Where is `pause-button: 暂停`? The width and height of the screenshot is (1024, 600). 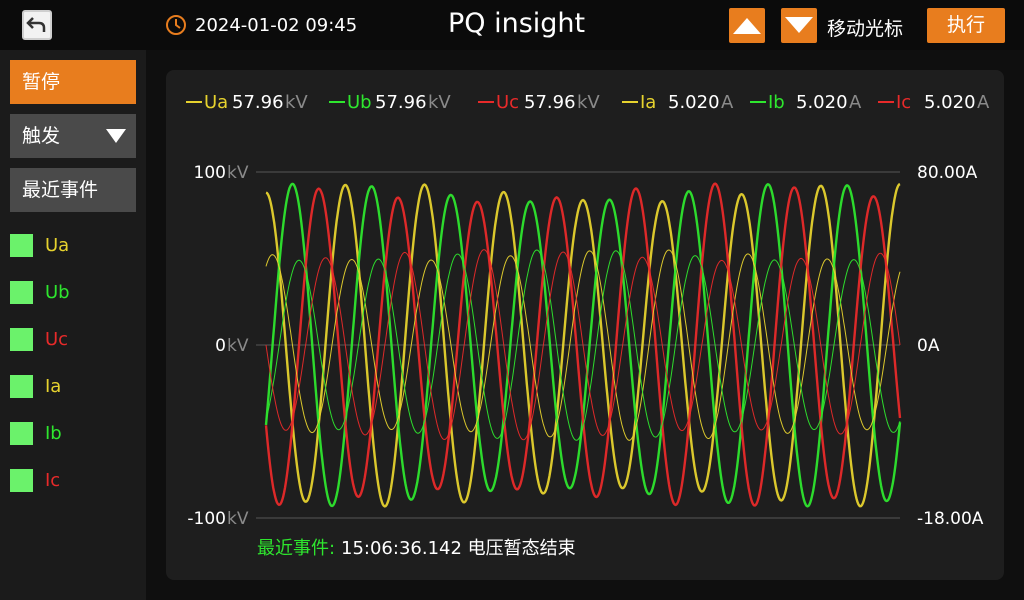
pause-button: 暂停 is located at coordinates (73, 82).